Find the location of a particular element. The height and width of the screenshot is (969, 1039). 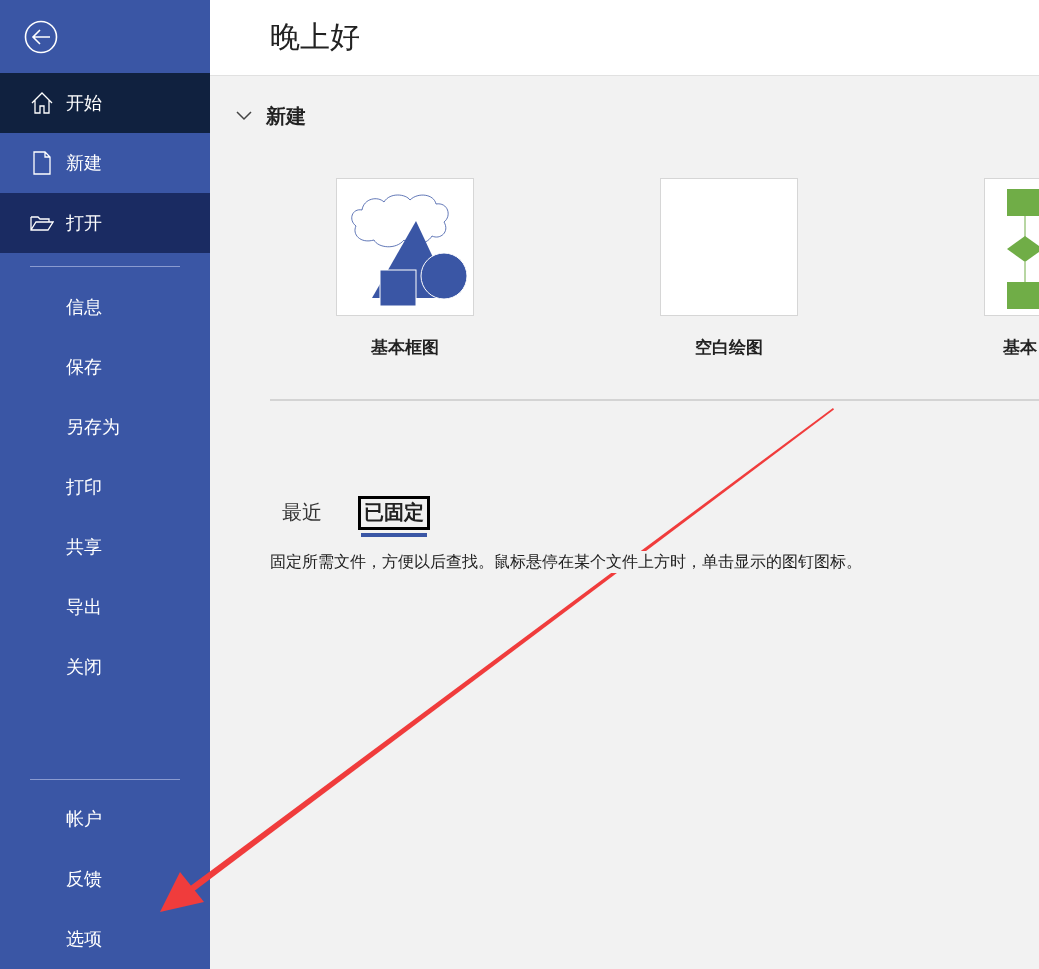

sidebar-item: 反馈 is located at coordinates (105, 879).